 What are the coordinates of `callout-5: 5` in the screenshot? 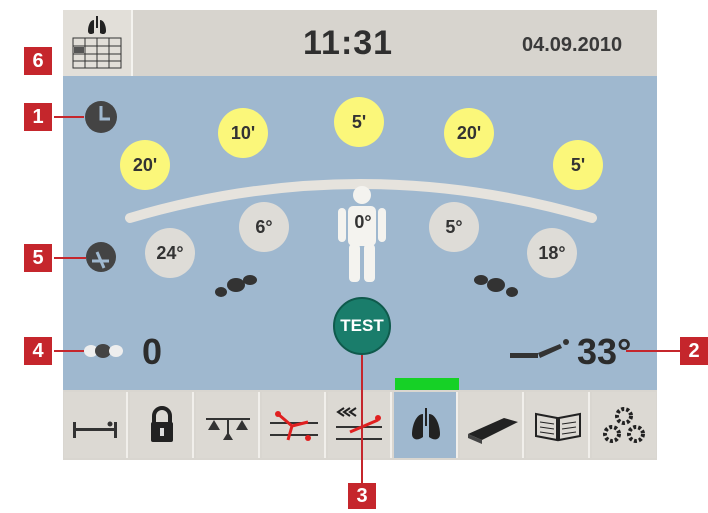 It's located at (38, 258).